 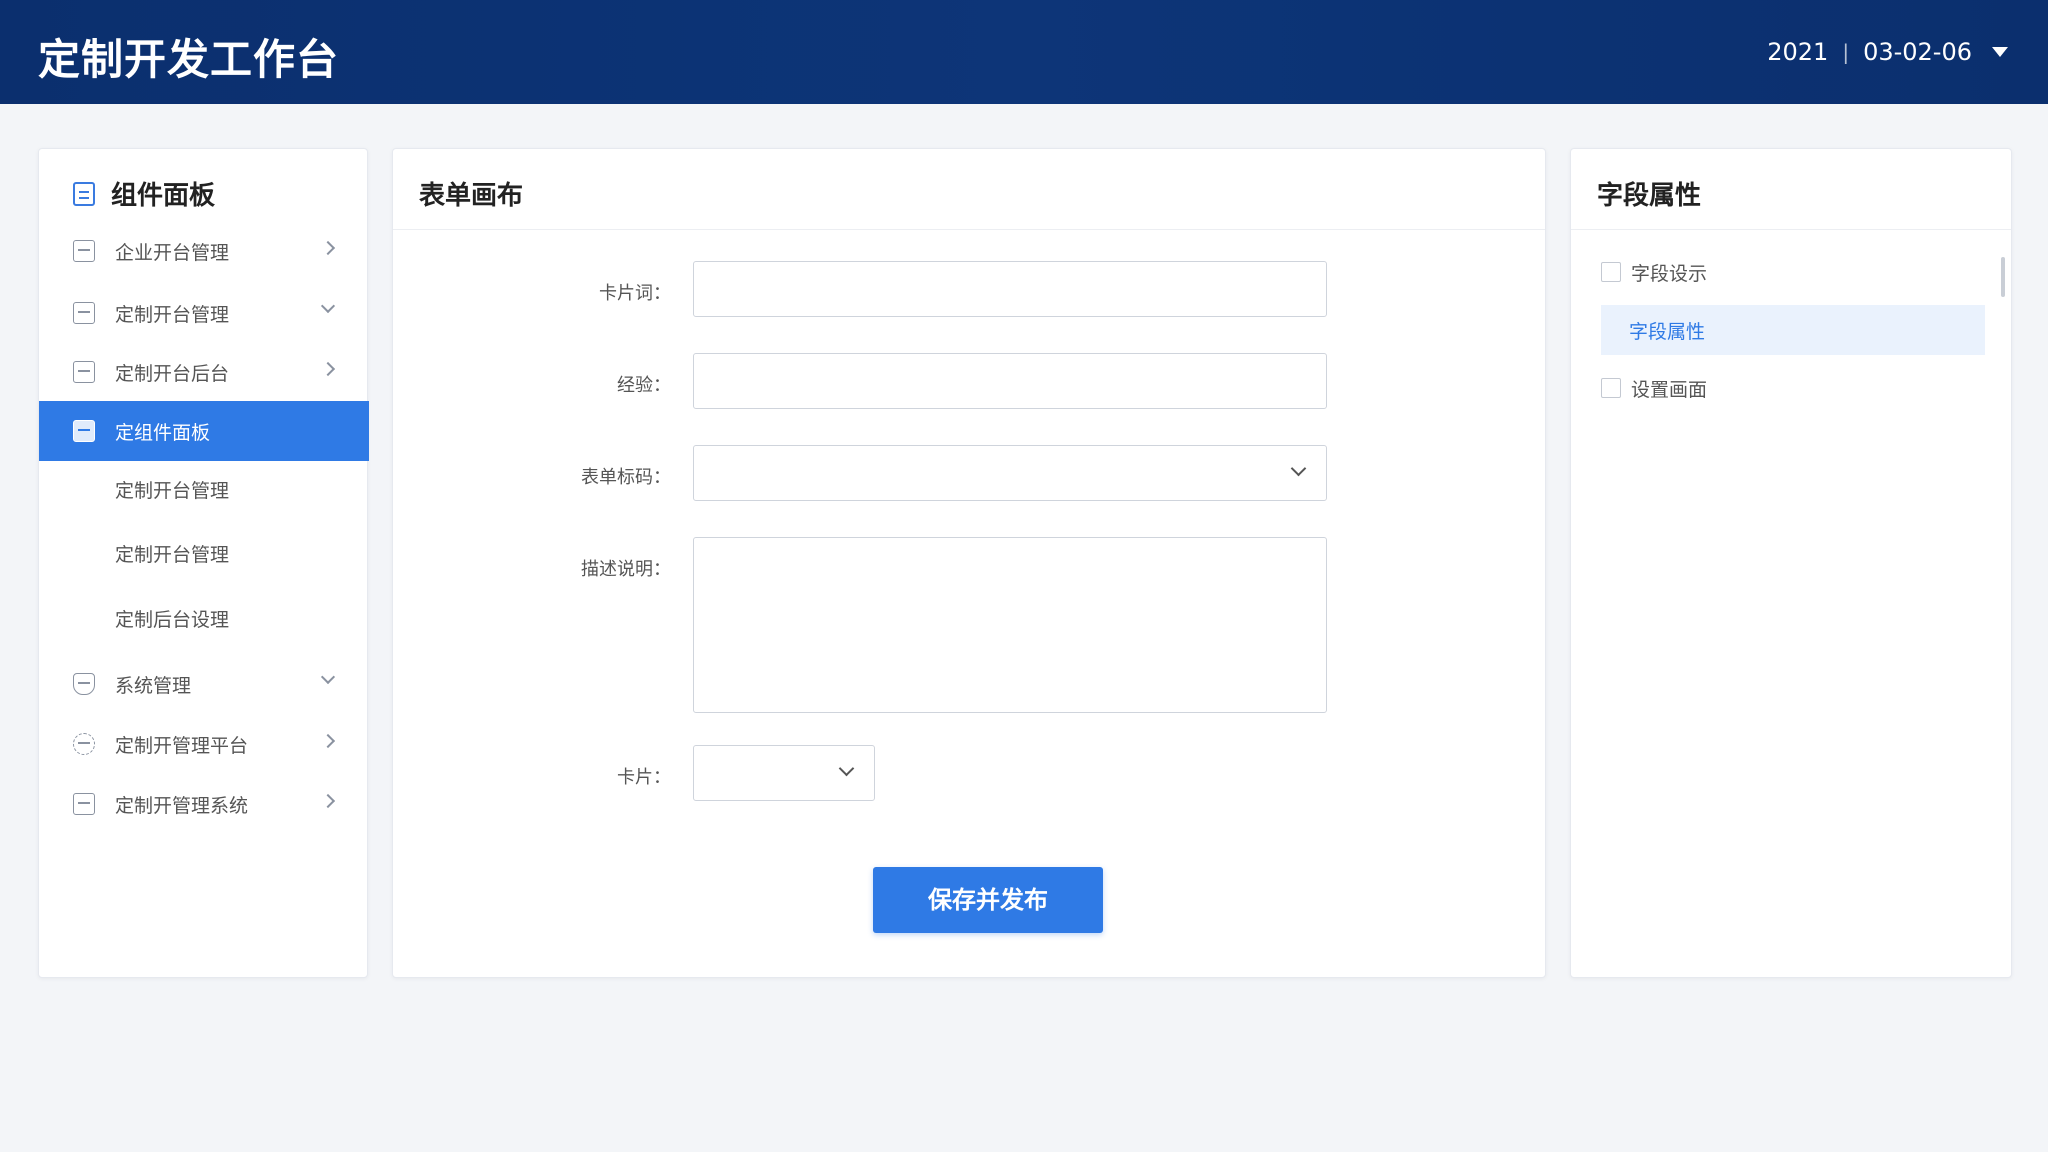 I want to click on nav-item-enterprise: 企业开台管理, so click(x=204, y=251).